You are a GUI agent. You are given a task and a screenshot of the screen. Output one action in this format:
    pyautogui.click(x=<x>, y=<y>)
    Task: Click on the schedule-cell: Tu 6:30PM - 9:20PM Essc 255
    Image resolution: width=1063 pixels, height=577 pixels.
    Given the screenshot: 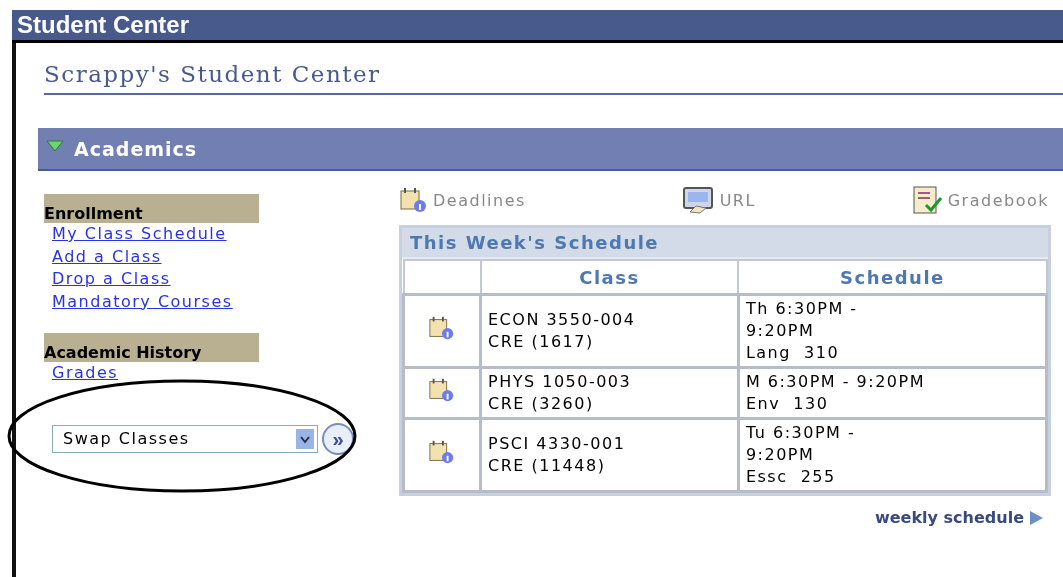 What is the action you would take?
    pyautogui.click(x=892, y=455)
    